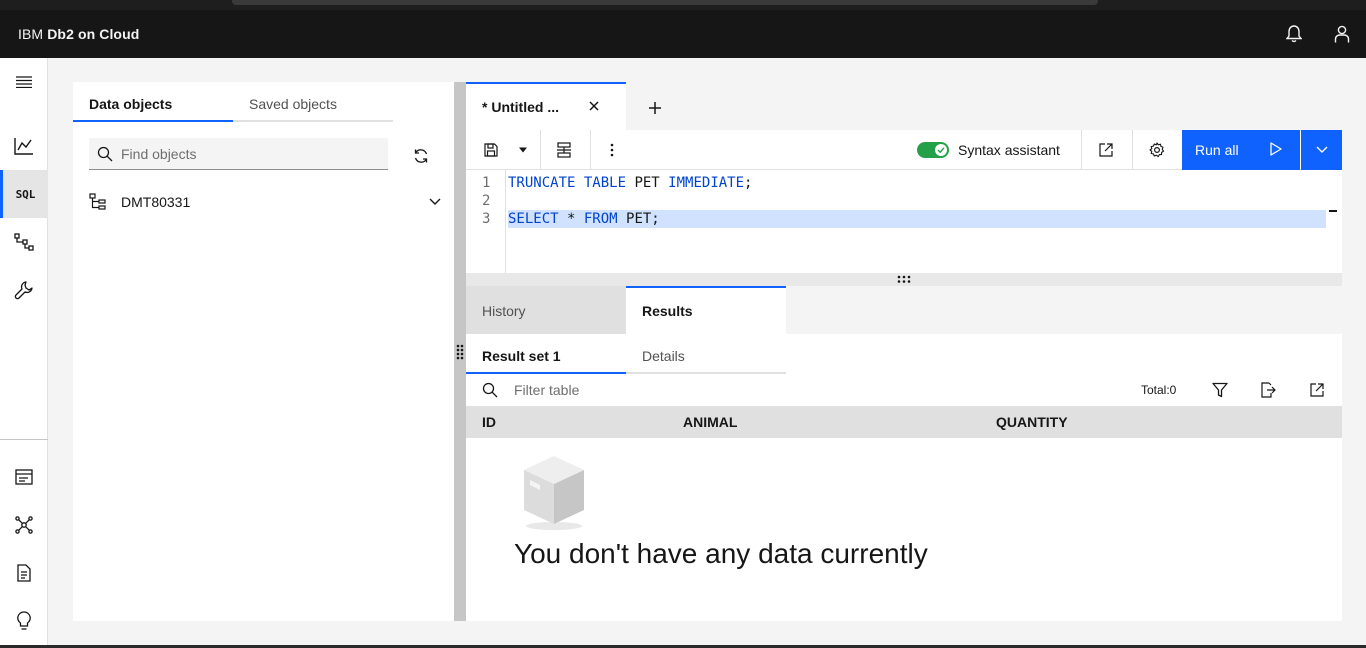  What do you see at coordinates (1241, 150) in the screenshot?
I see `run-all-button: Run all` at bounding box center [1241, 150].